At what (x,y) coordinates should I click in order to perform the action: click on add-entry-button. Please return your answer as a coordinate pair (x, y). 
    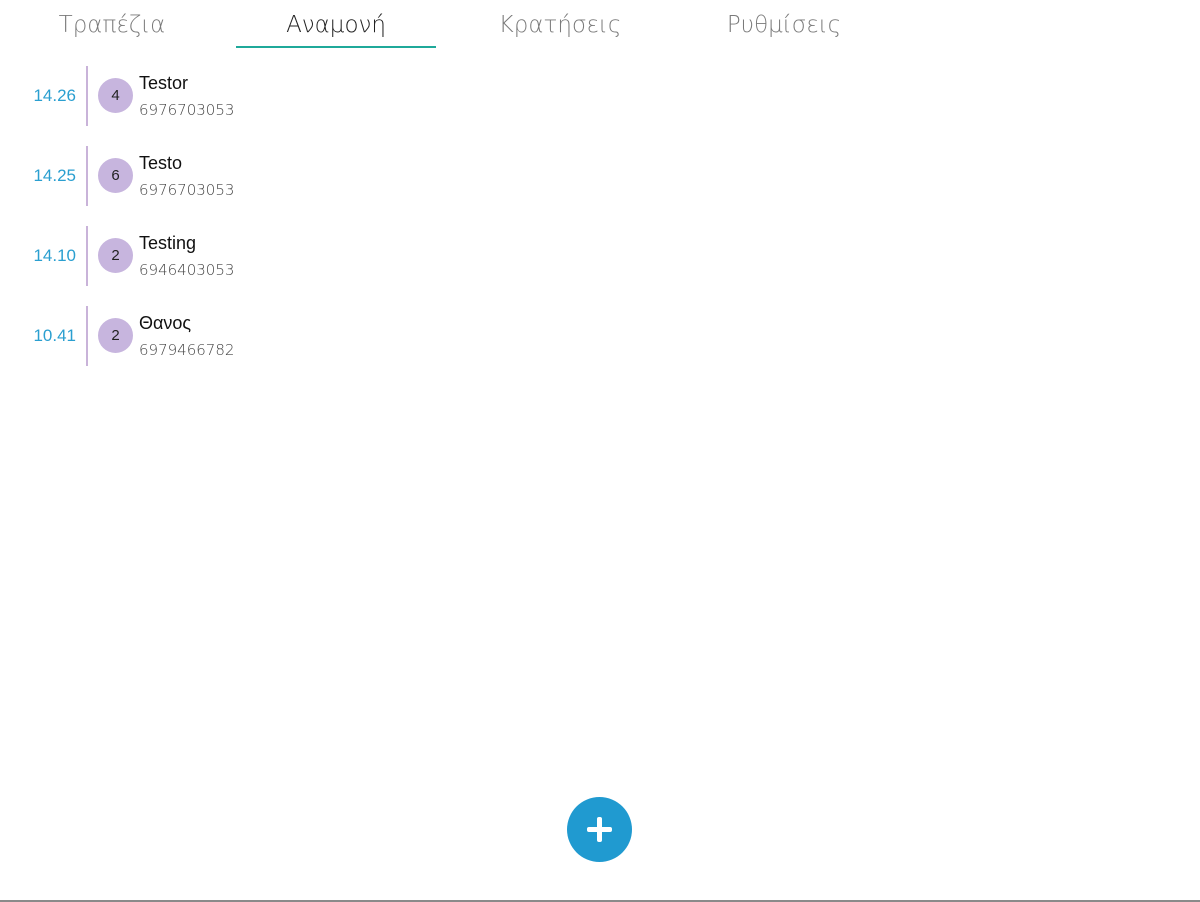
    Looking at the image, I should click on (599, 829).